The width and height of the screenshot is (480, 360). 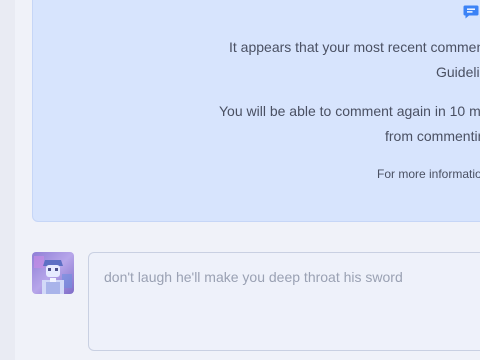 I want to click on more-info-text: For more information, cl, so click(x=428, y=174).